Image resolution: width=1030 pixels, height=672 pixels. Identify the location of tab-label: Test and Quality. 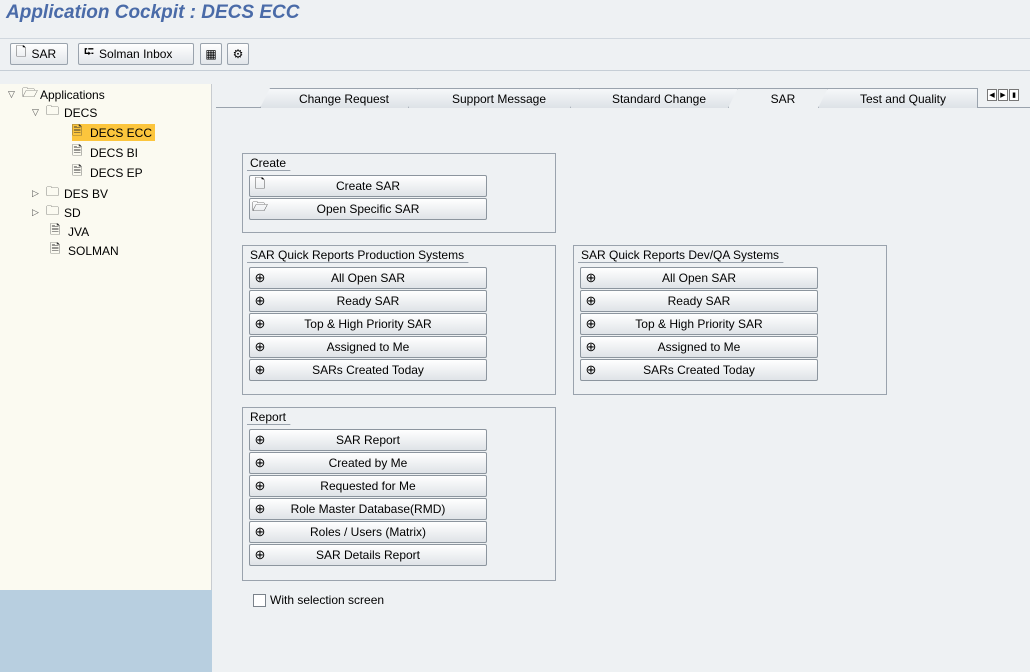
(903, 98).